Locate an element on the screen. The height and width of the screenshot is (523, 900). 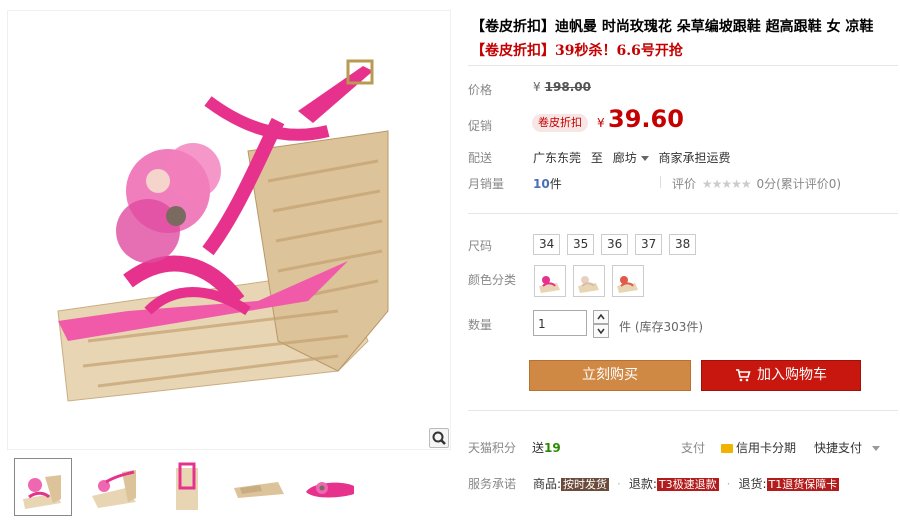
quantity-decrease-button is located at coordinates (601, 331).